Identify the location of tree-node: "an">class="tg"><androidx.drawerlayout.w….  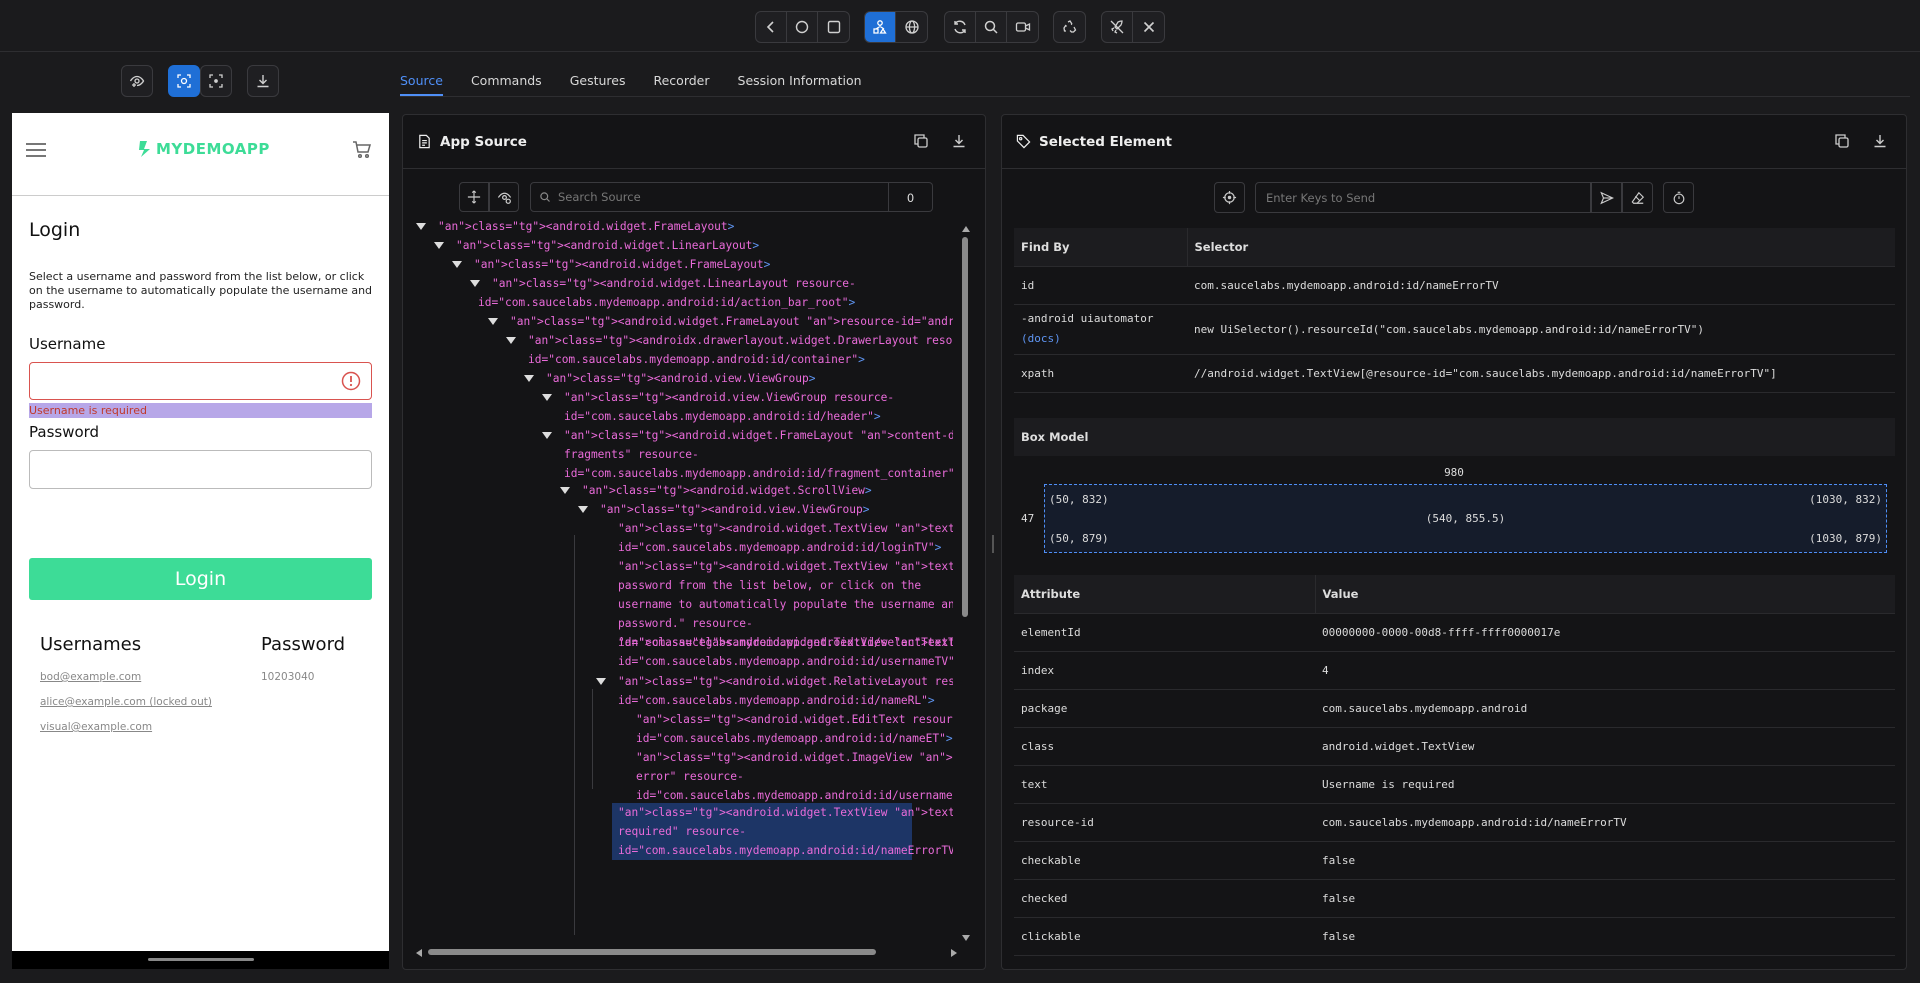
(740, 350).